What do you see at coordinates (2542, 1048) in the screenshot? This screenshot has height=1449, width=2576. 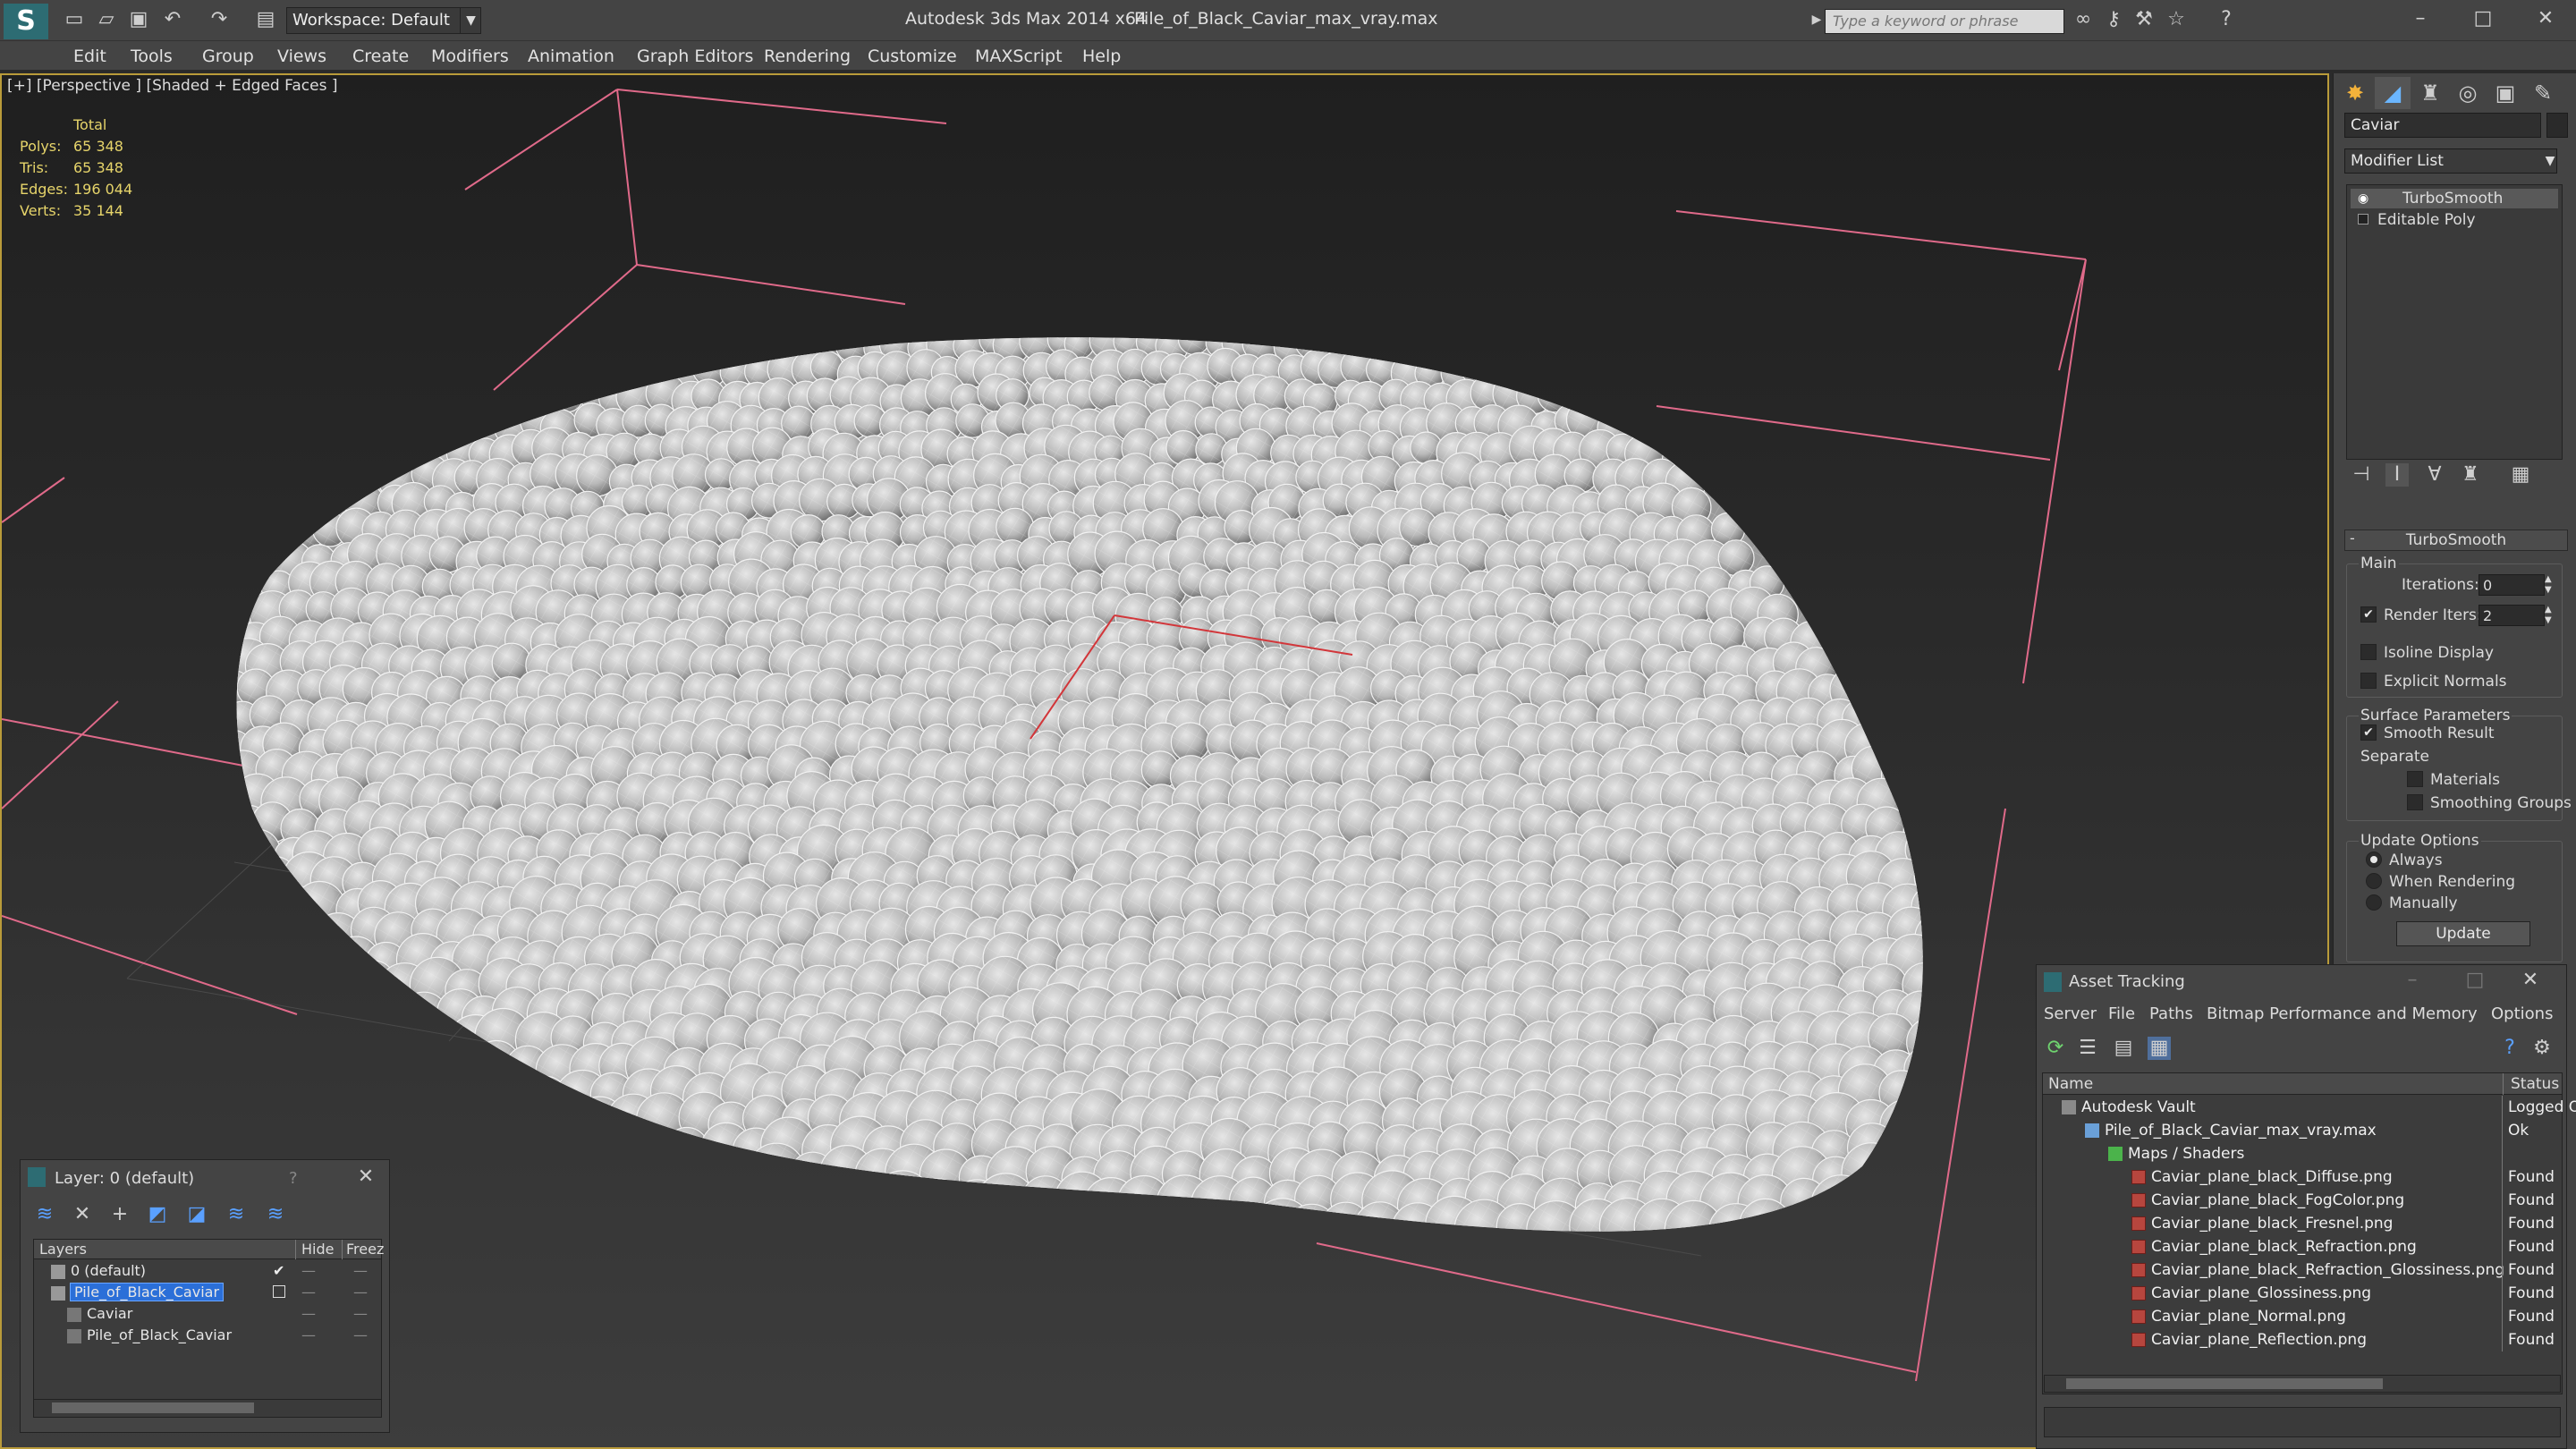 I see `settings-icon: ⚙` at bounding box center [2542, 1048].